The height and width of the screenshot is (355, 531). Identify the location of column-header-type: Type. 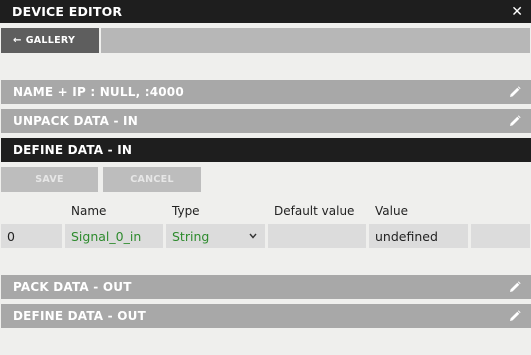
(186, 211).